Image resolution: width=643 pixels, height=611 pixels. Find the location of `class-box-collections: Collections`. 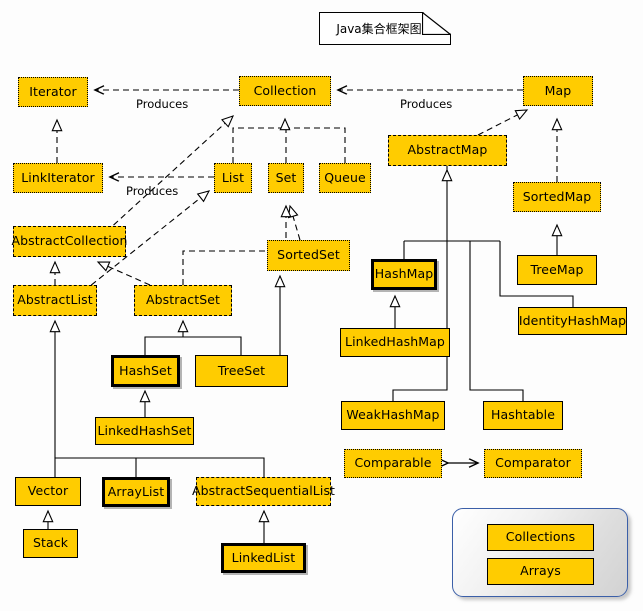

class-box-collections: Collections is located at coordinates (540, 537).